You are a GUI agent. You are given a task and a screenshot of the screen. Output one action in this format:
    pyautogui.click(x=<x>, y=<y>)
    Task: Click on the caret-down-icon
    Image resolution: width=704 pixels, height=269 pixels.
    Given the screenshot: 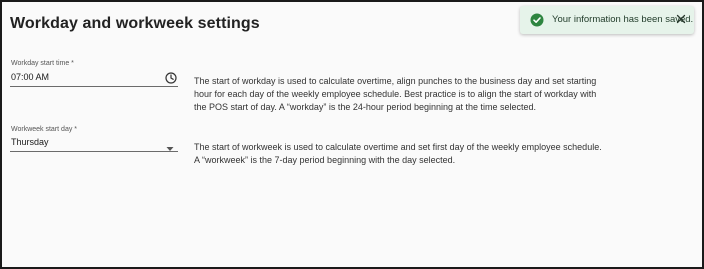 What is the action you would take?
    pyautogui.click(x=170, y=145)
    